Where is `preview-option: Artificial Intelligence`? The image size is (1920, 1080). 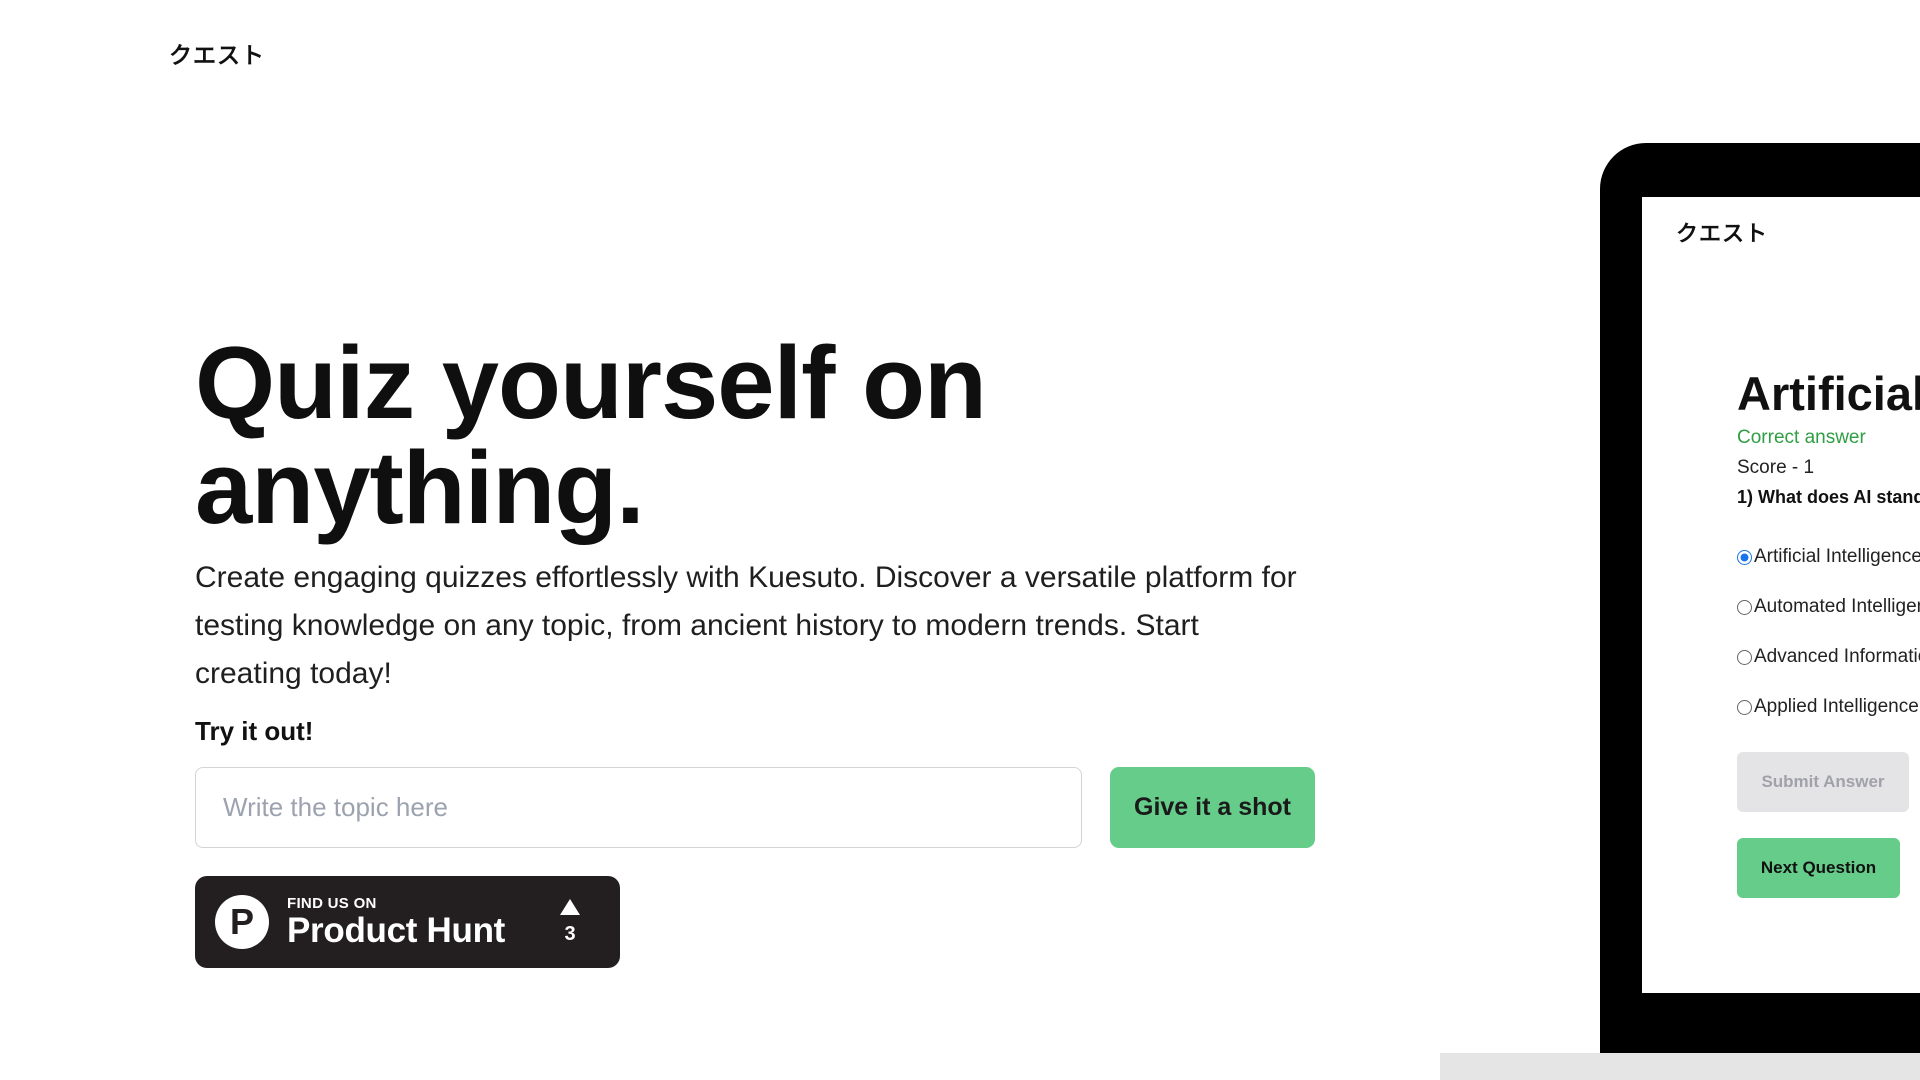
preview-option: Artificial Intelligence is located at coordinates (1828, 557).